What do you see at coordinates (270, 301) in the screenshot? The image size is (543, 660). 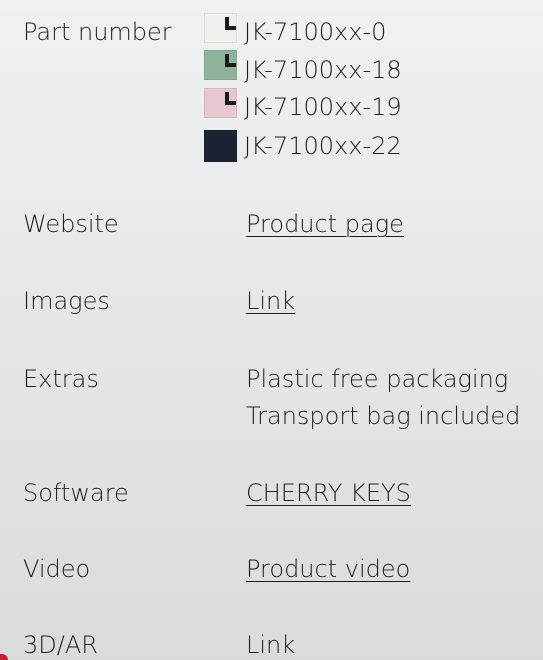 I see `images-link: Link` at bounding box center [270, 301].